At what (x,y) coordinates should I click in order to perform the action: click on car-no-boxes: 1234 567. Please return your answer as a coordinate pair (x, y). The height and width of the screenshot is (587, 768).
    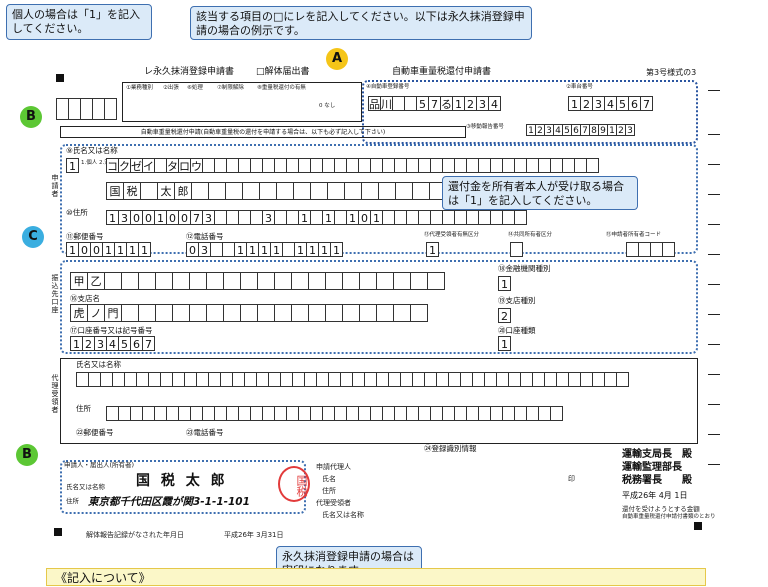
    Looking at the image, I should click on (610, 104).